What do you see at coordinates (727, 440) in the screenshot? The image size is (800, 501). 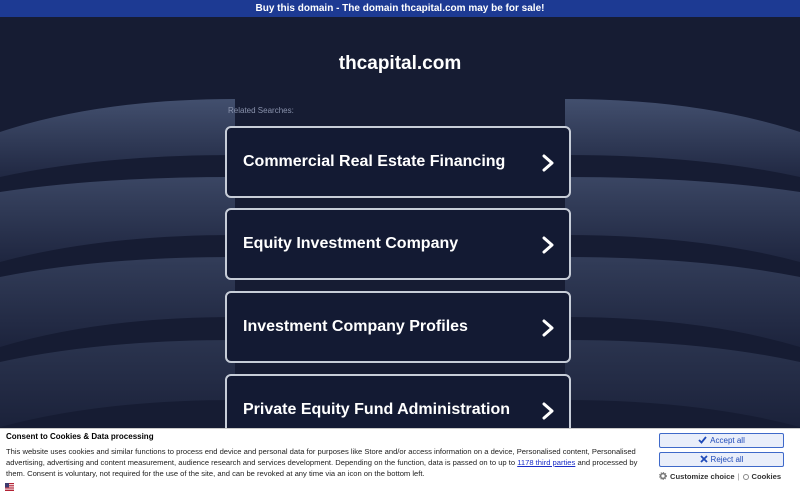 I see `accept-all-label: Accept all` at bounding box center [727, 440].